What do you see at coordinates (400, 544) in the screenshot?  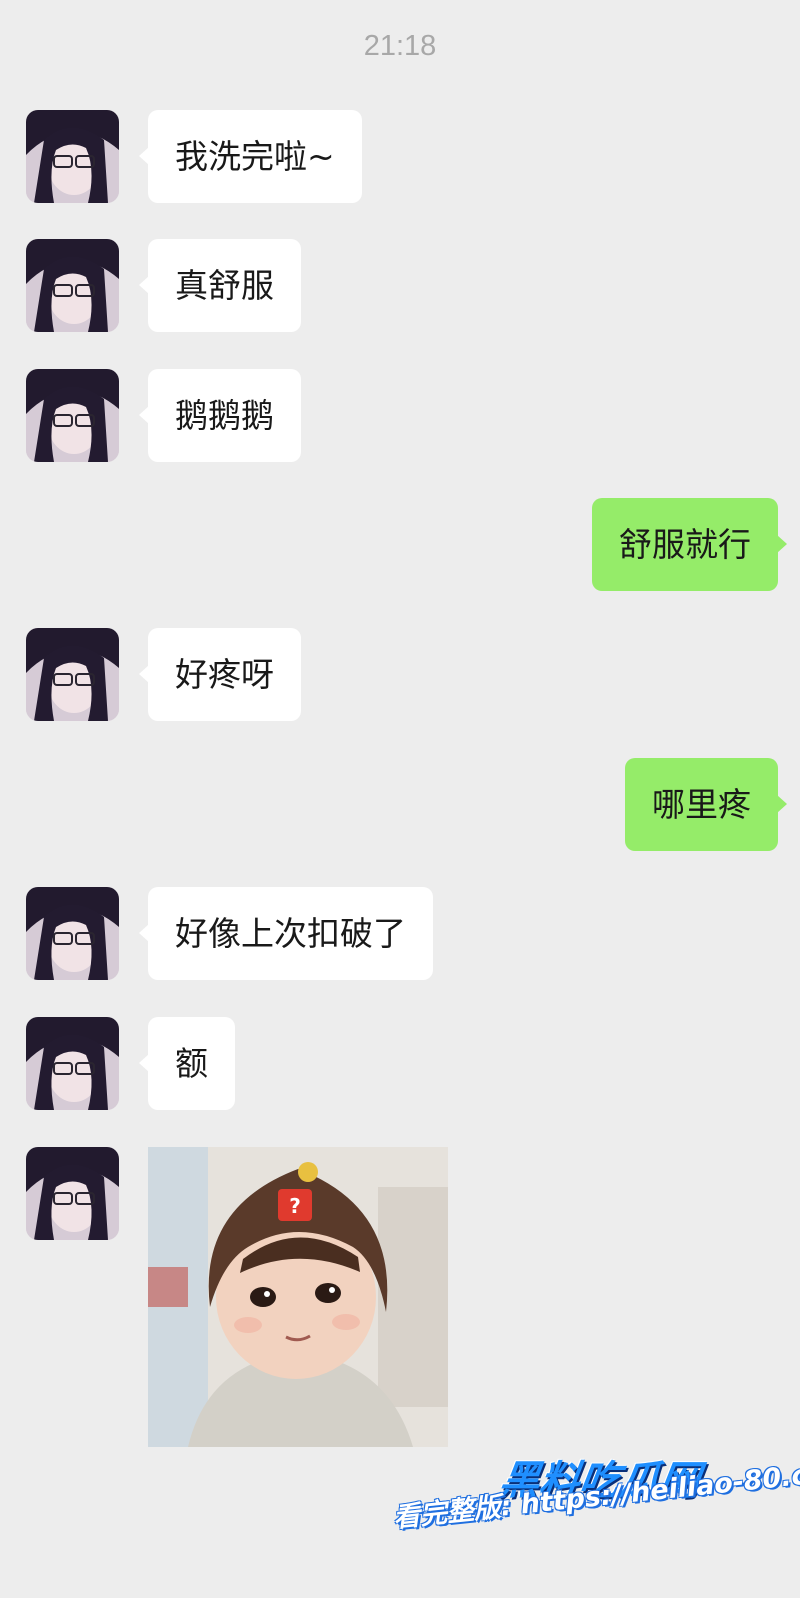 I see `message-row: 舒服就行` at bounding box center [400, 544].